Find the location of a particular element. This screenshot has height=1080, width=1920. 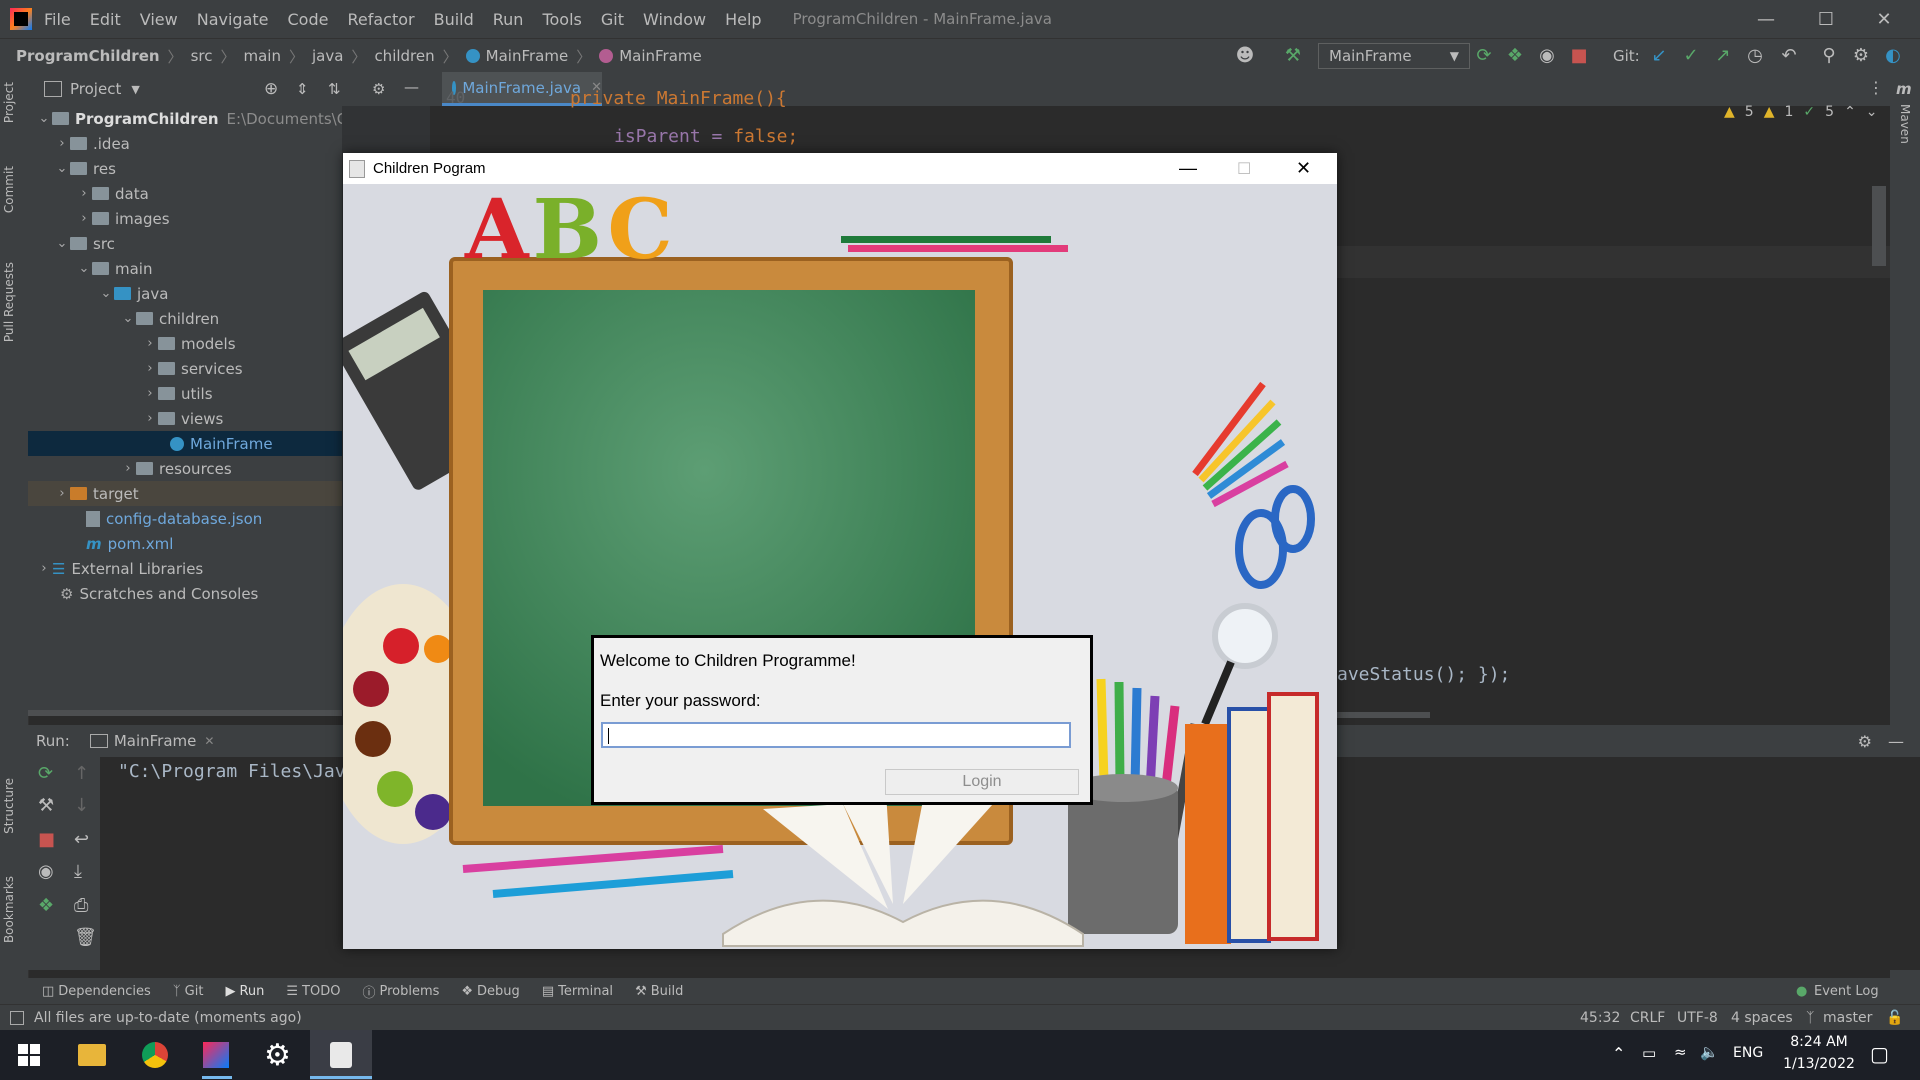

login-button: Login is located at coordinates (982, 782).